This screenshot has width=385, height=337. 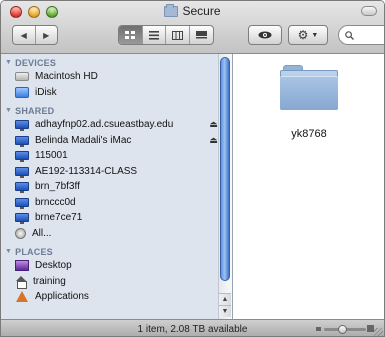 I want to click on icon-size-slider, so click(x=345, y=329).